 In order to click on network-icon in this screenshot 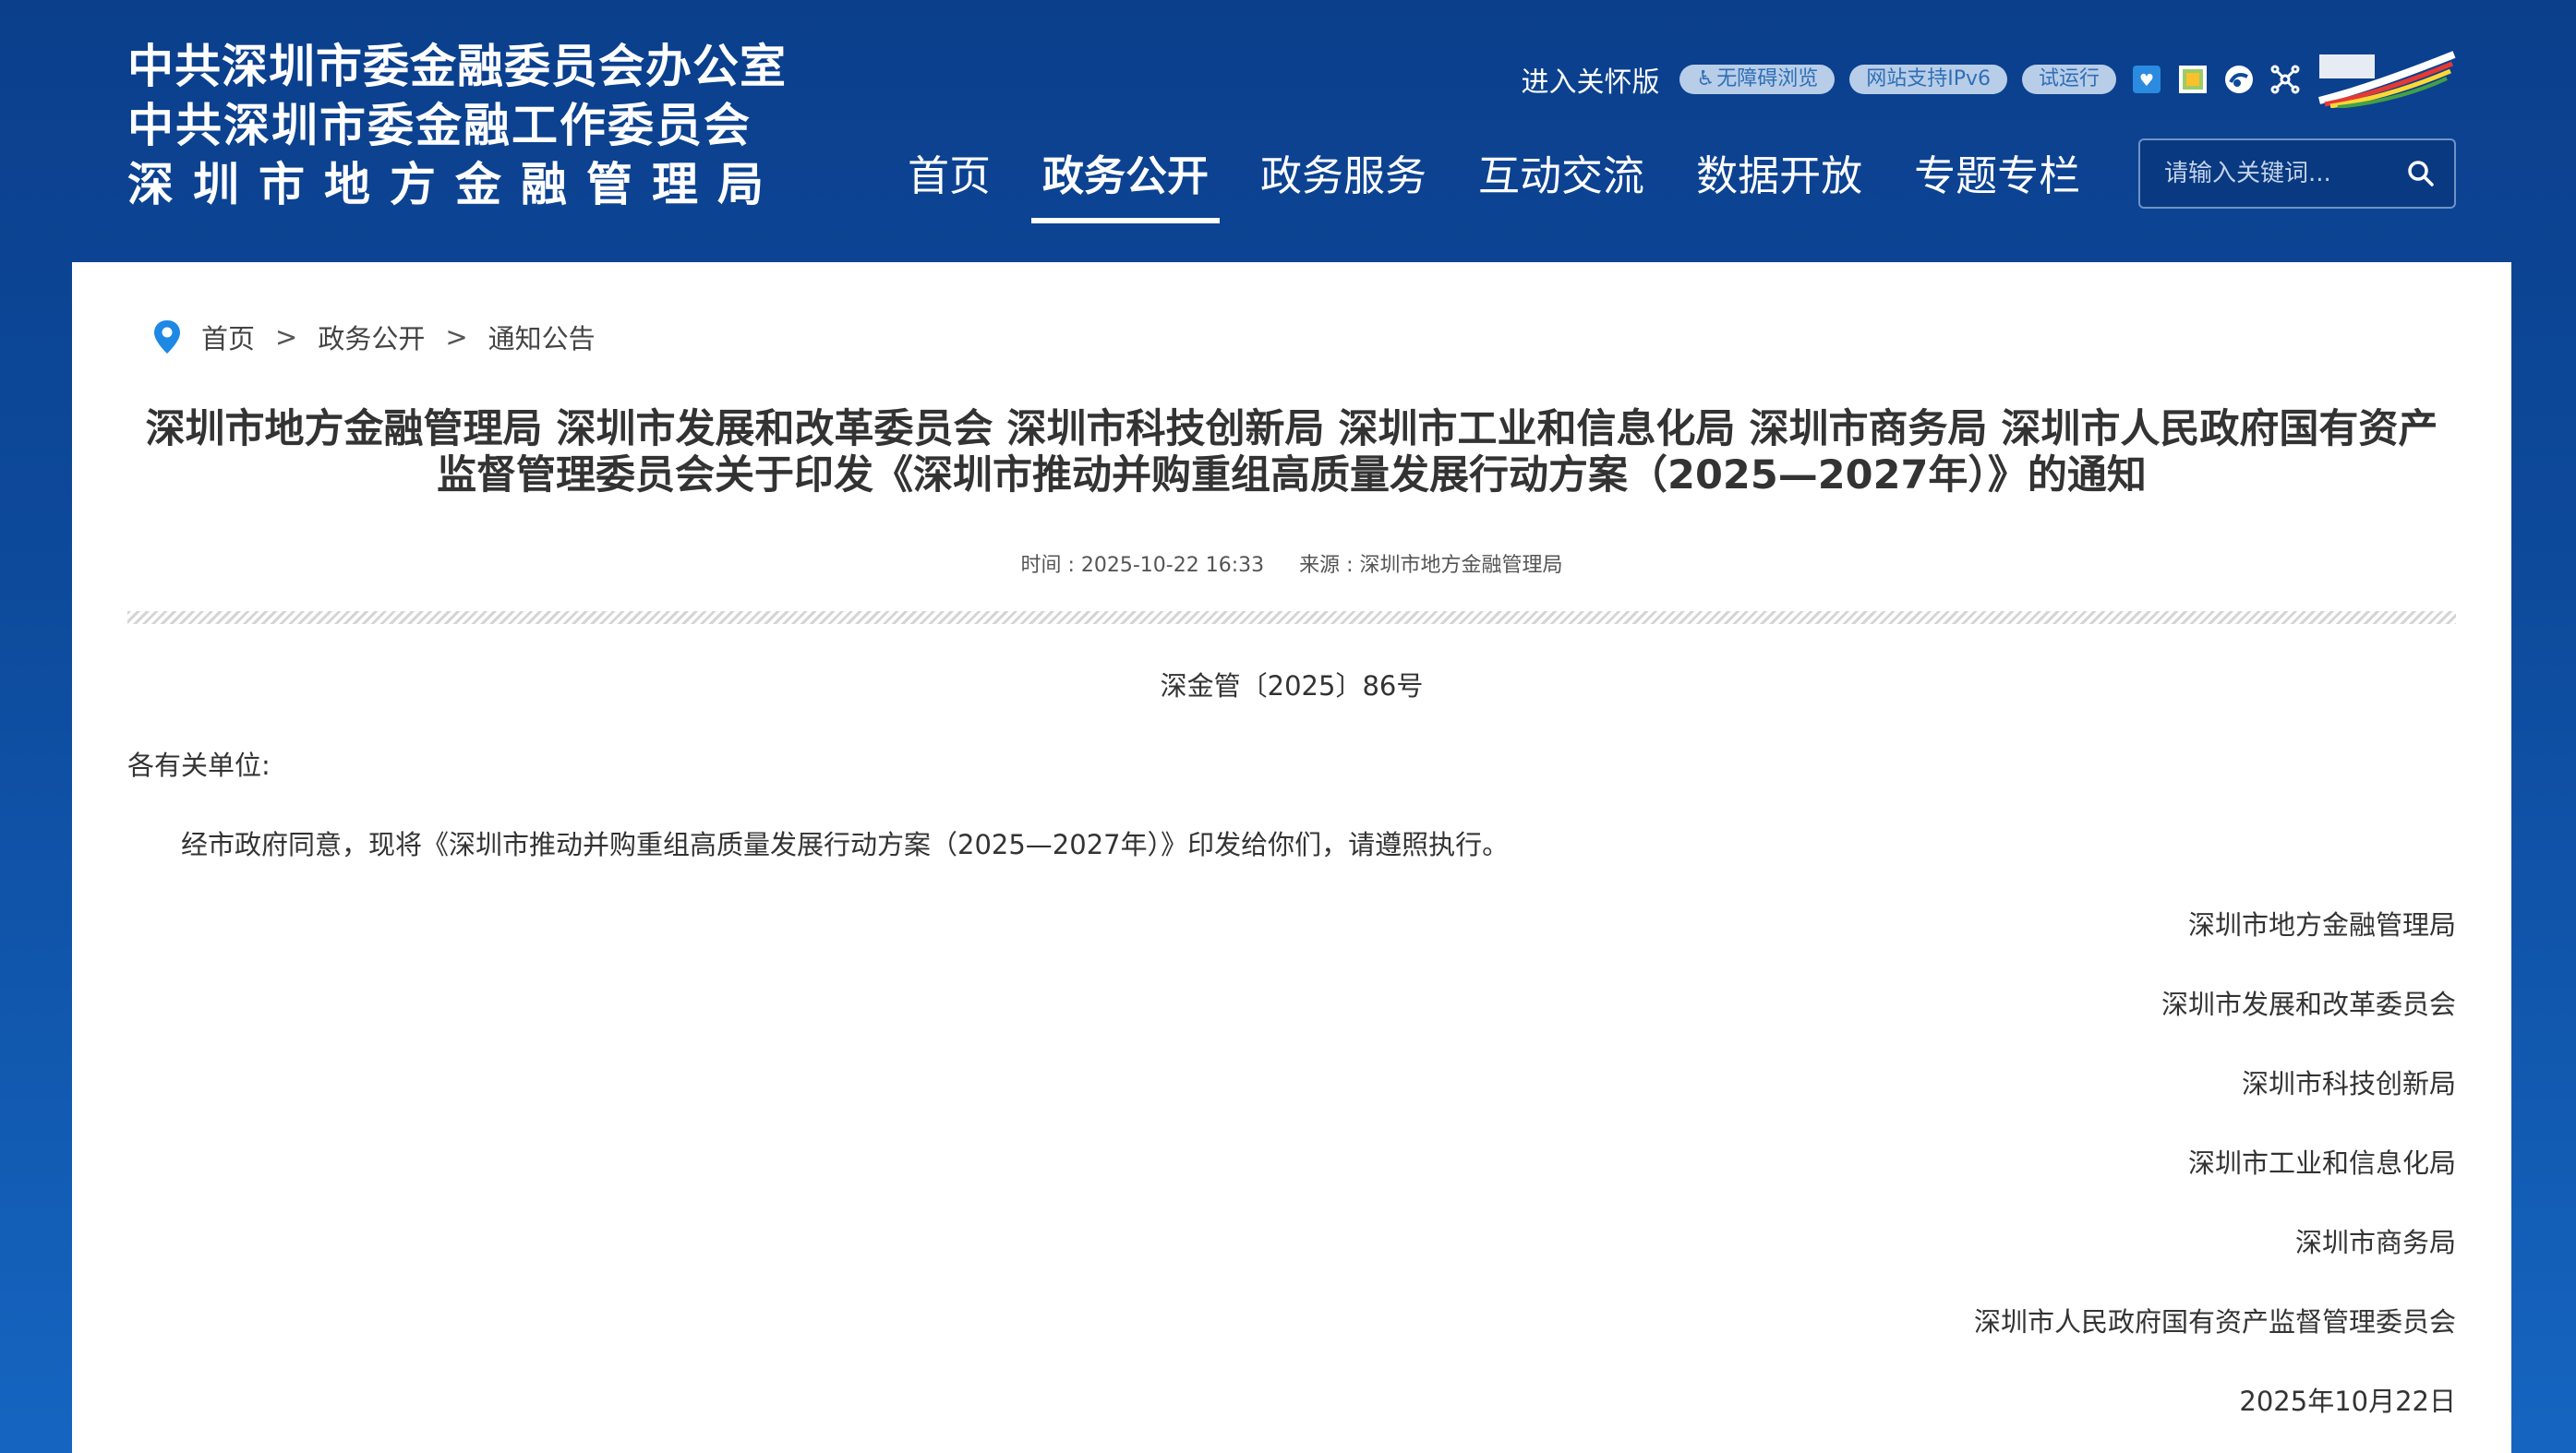, I will do `click(2285, 79)`.